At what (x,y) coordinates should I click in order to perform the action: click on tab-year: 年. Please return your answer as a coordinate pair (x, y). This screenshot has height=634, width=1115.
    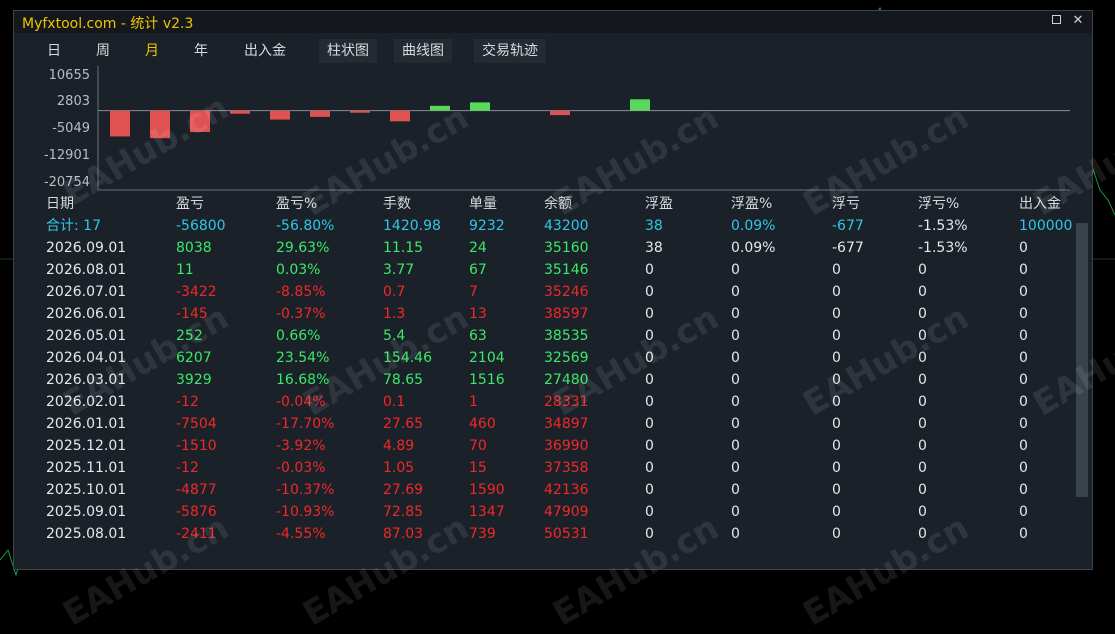
    Looking at the image, I should click on (201, 51).